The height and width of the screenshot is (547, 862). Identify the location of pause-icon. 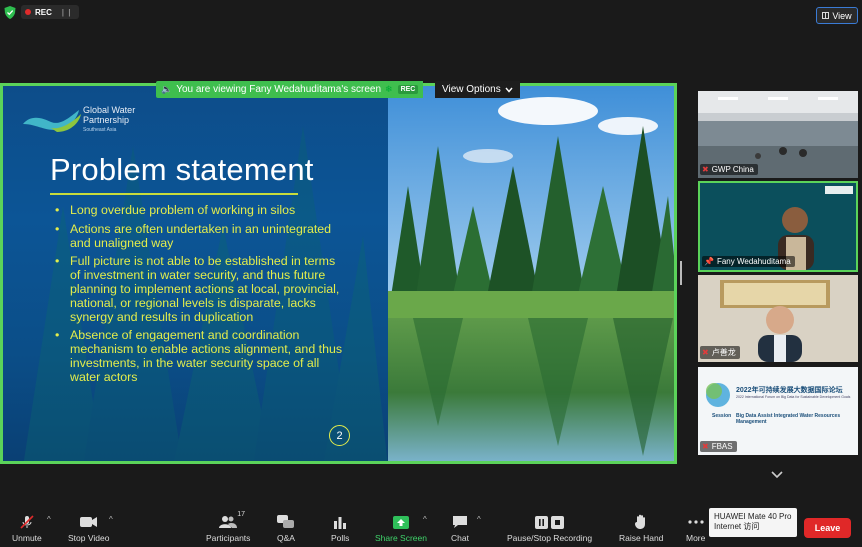
(542, 522).